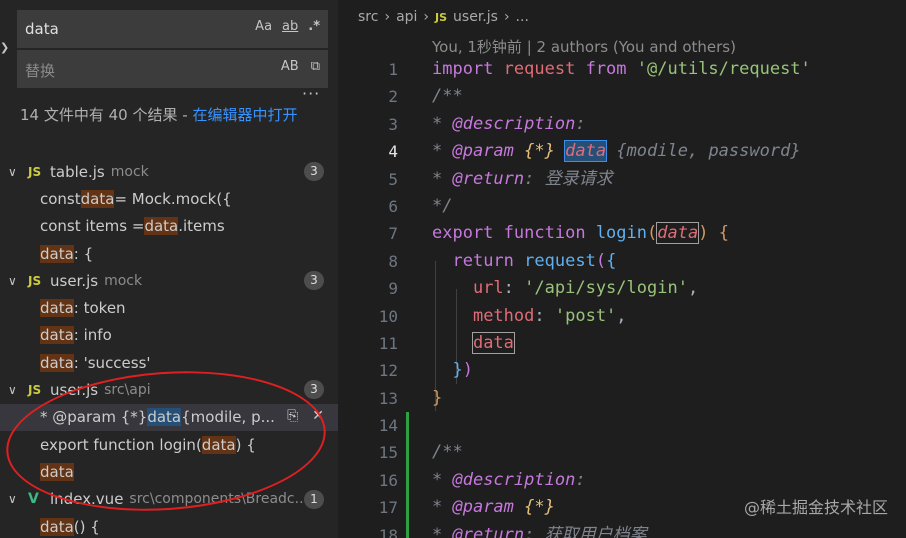  Describe the element at coordinates (539, 69) in the screenshot. I see `token: request` at that location.